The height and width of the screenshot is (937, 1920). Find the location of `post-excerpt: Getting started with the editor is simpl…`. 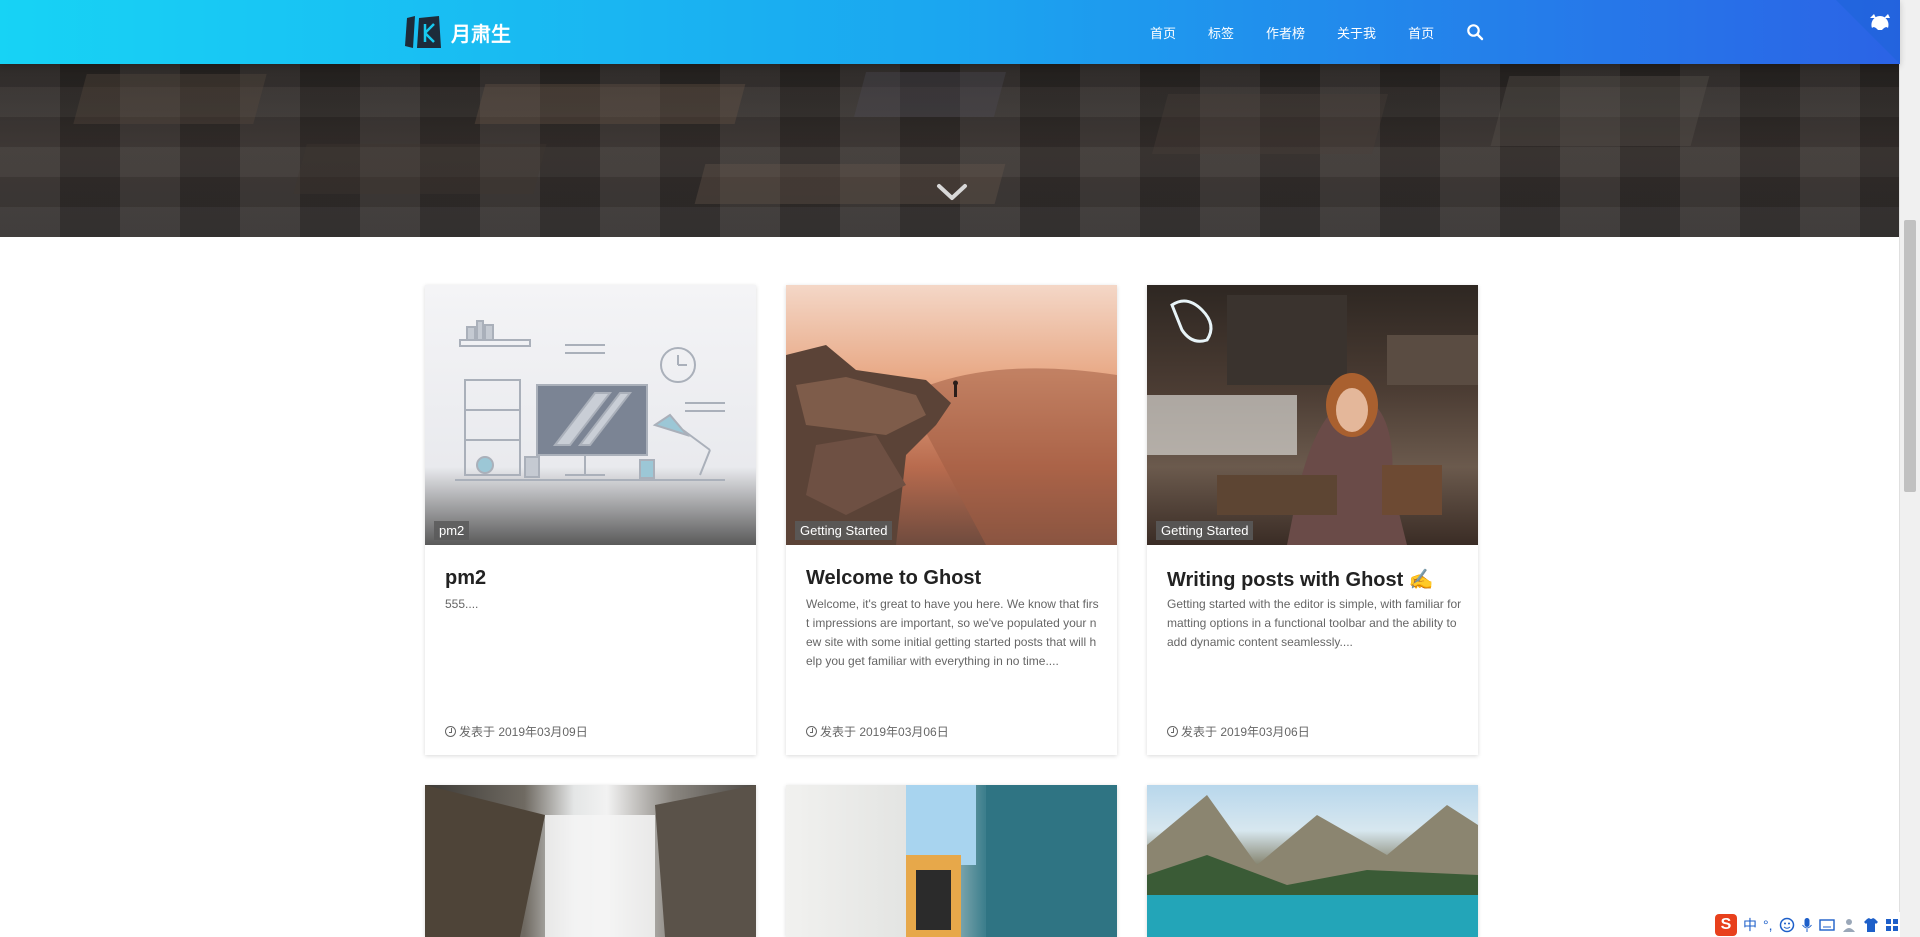

post-excerpt: Getting started with the editor is simpl… is located at coordinates (1314, 623).